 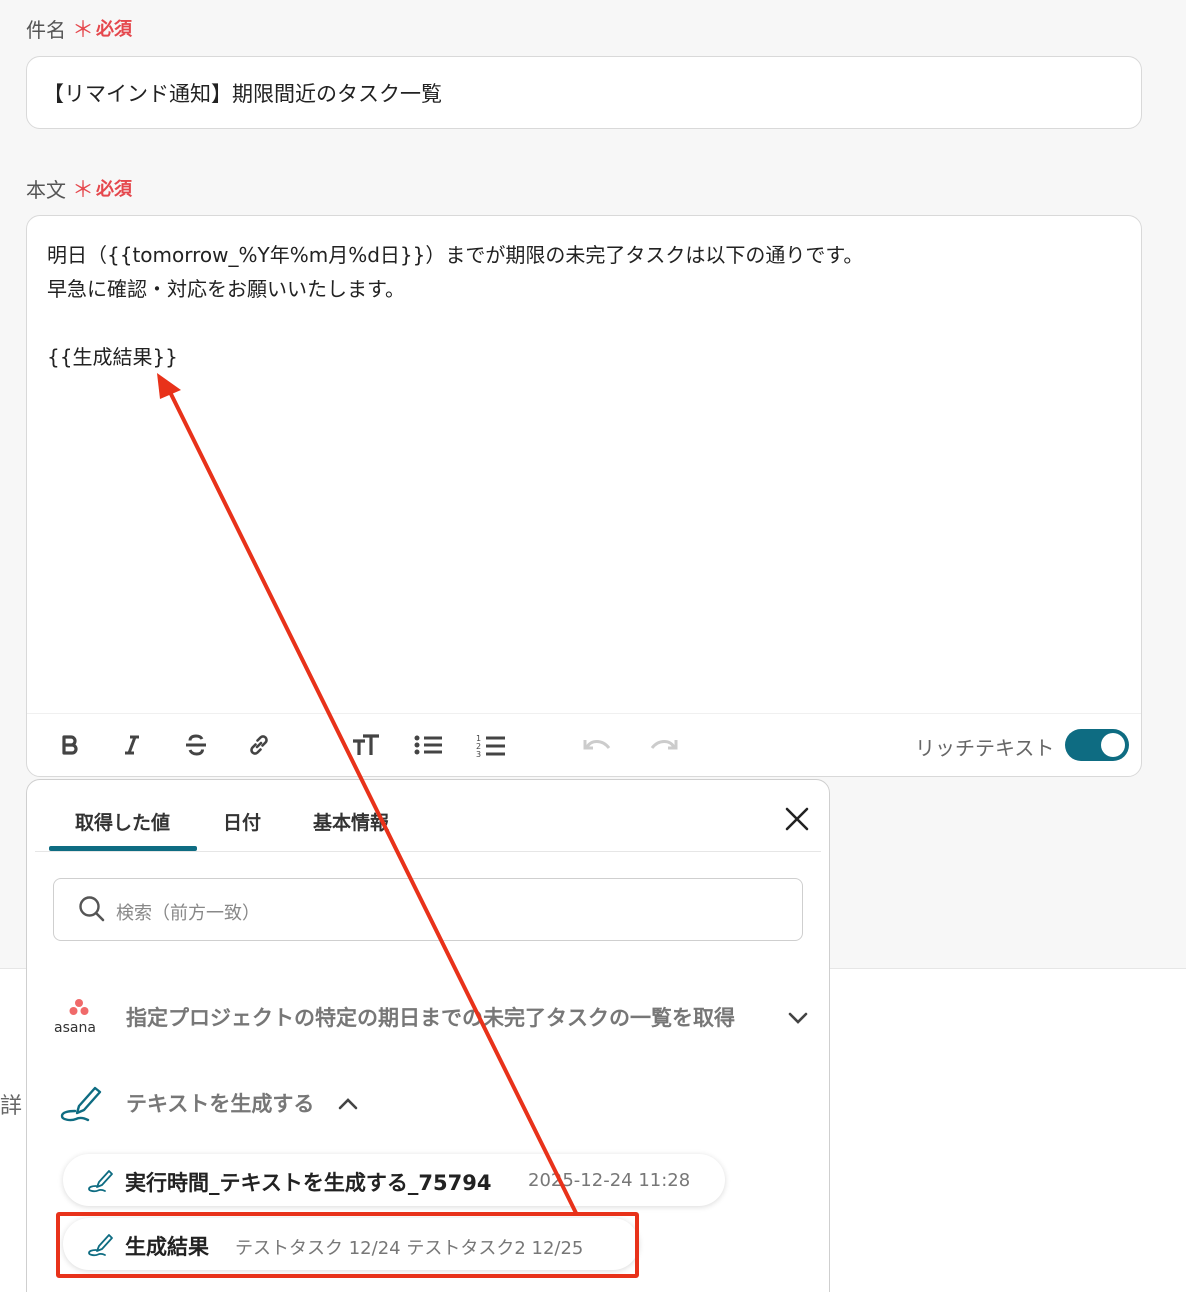 I want to click on chevron-down-icon, so click(x=798, y=1019).